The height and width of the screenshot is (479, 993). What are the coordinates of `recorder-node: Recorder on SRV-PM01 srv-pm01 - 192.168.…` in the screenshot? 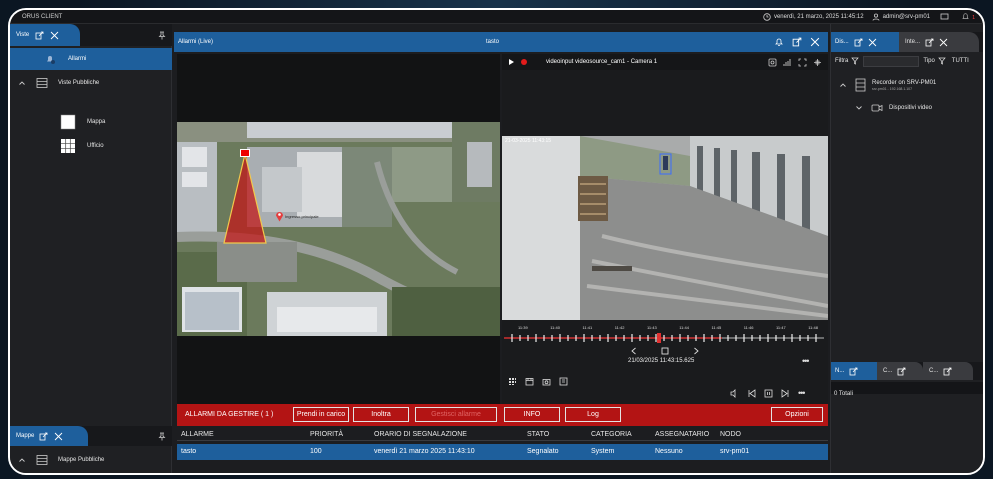 It's located at (907, 85).